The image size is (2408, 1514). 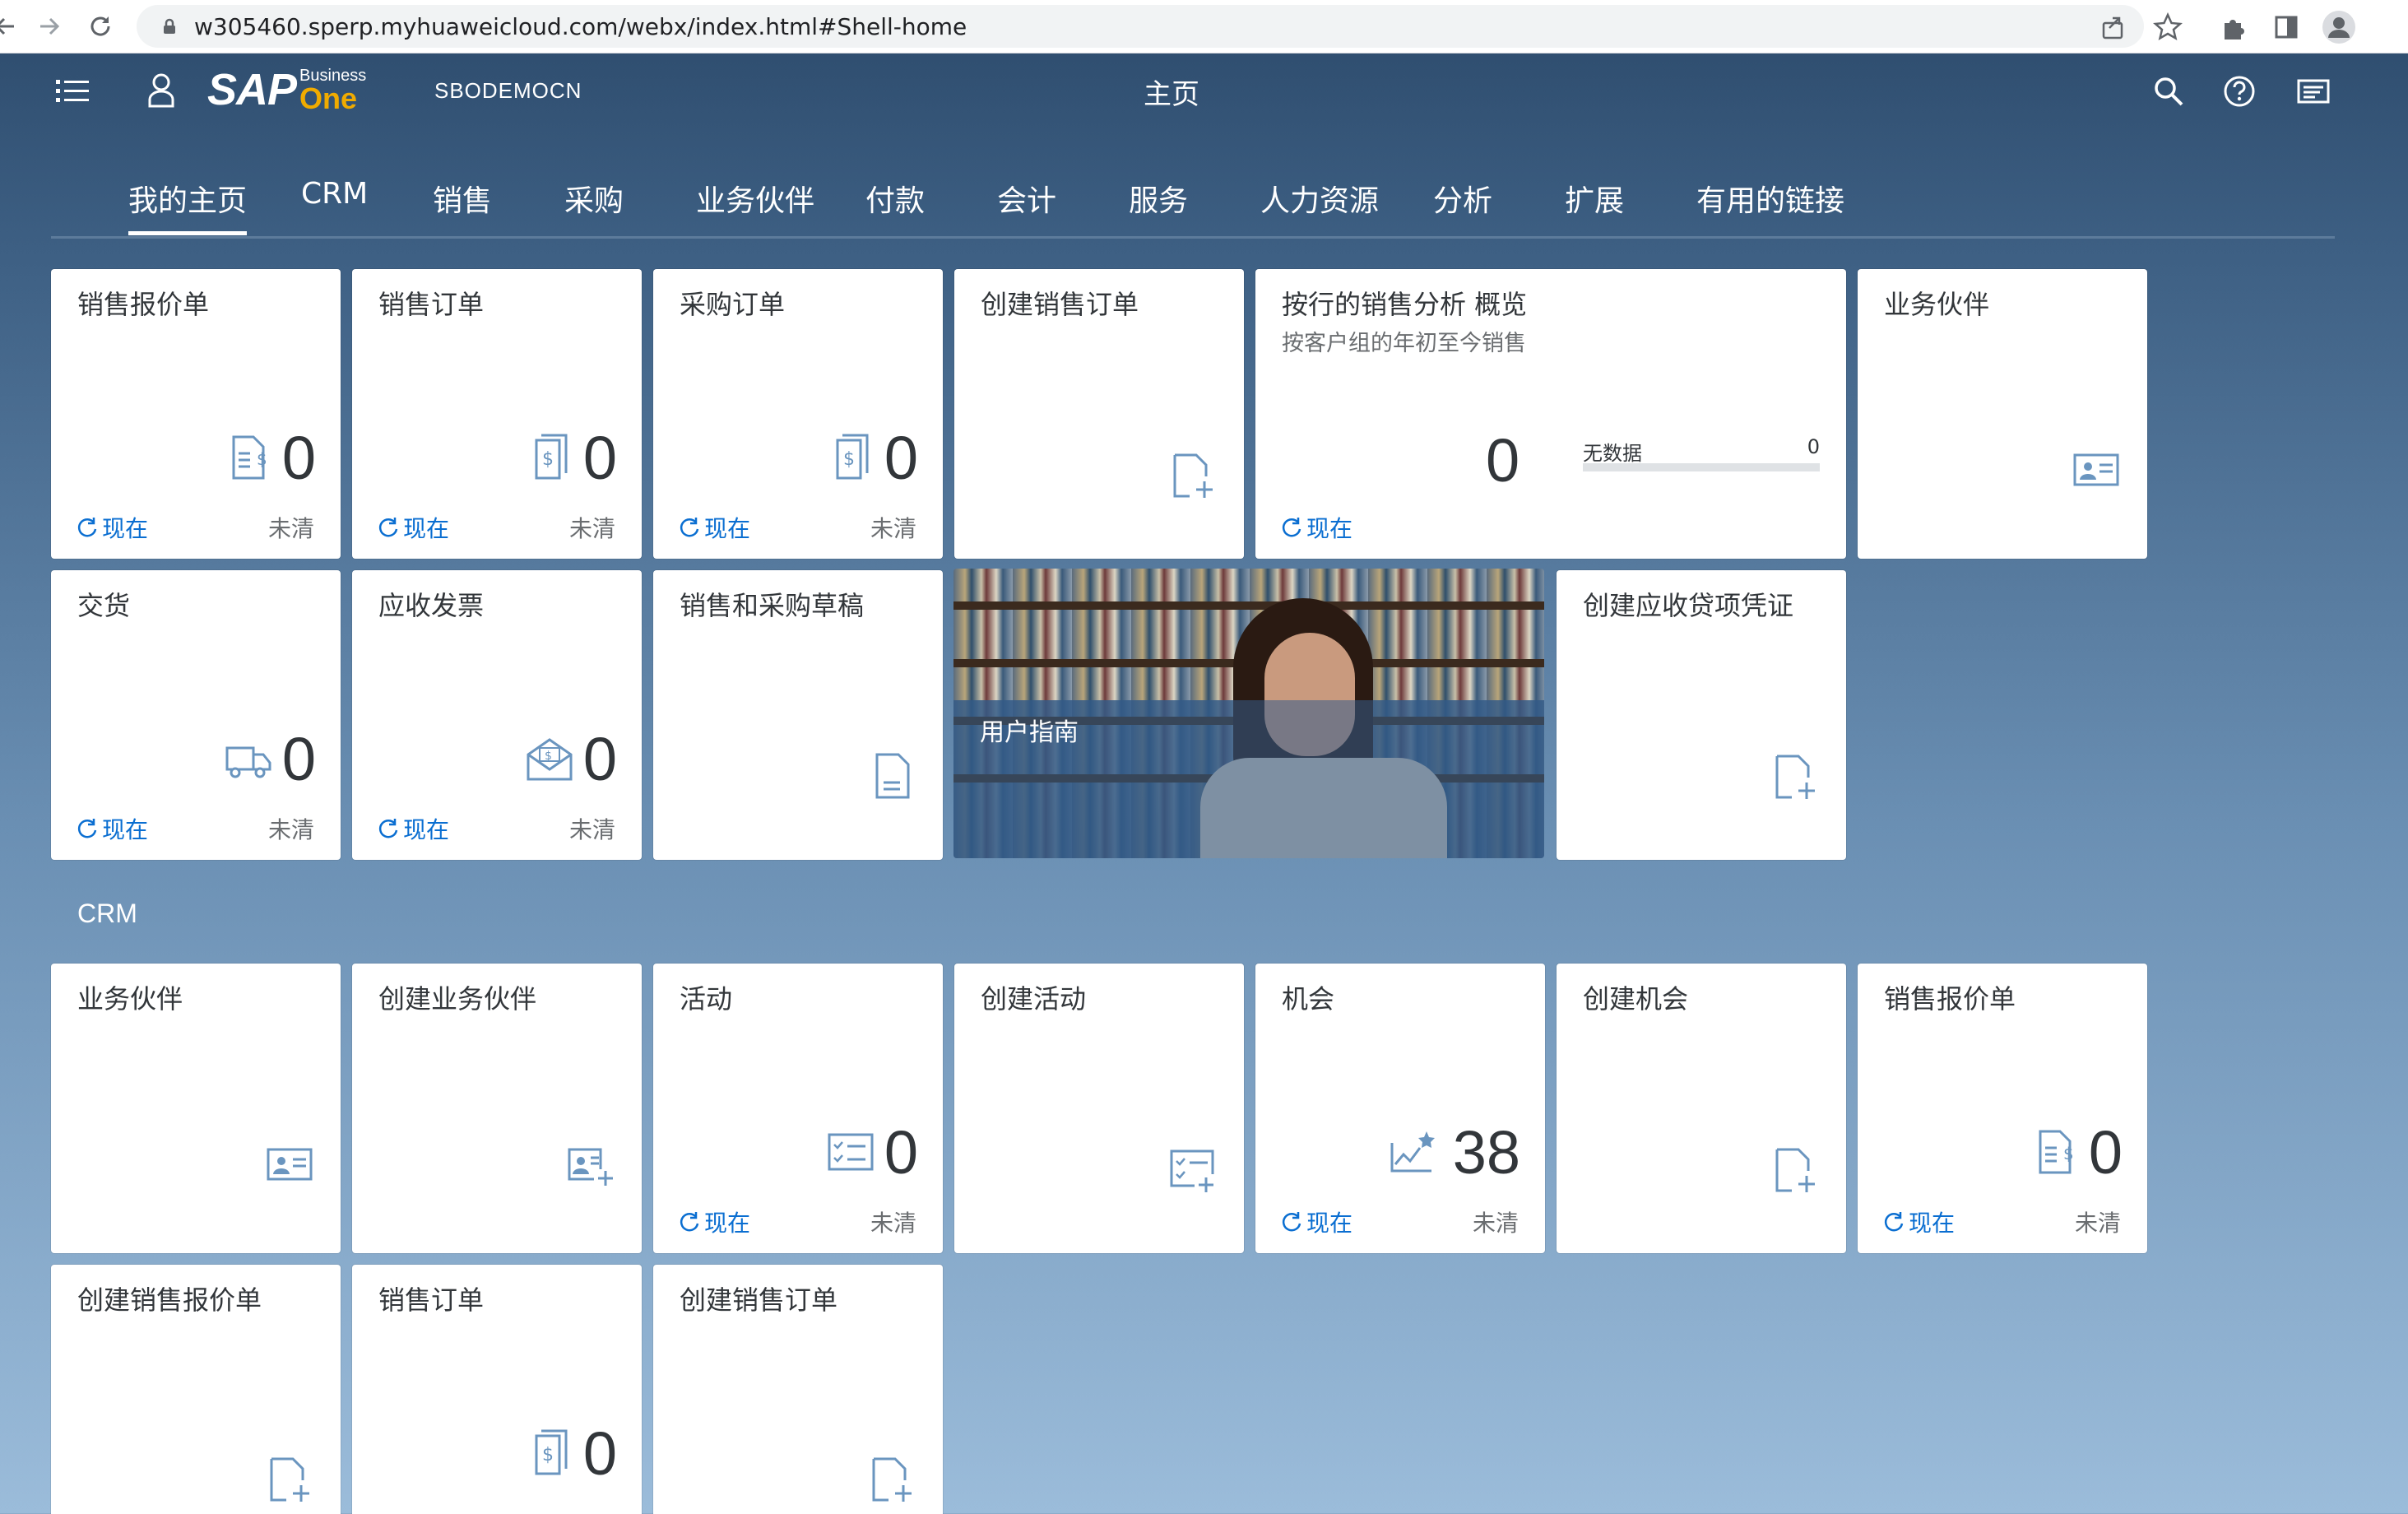 I want to click on tile-title: 活动, so click(x=707, y=999).